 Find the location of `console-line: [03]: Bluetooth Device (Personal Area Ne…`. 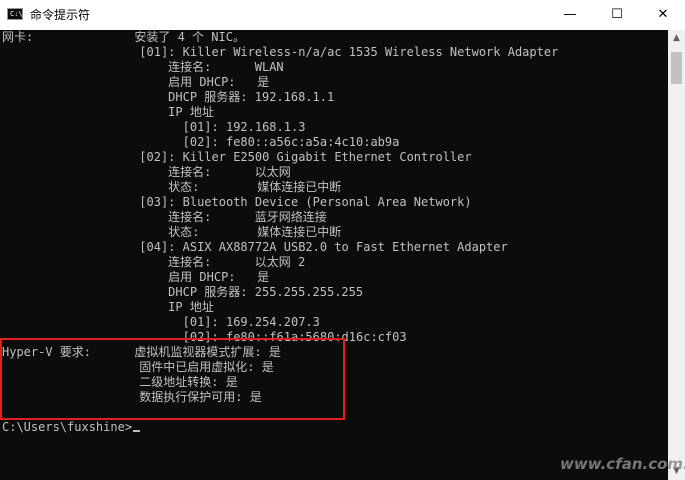

console-line: [03]: Bluetooth Device (Personal Area Ne… is located at coordinates (237, 202).